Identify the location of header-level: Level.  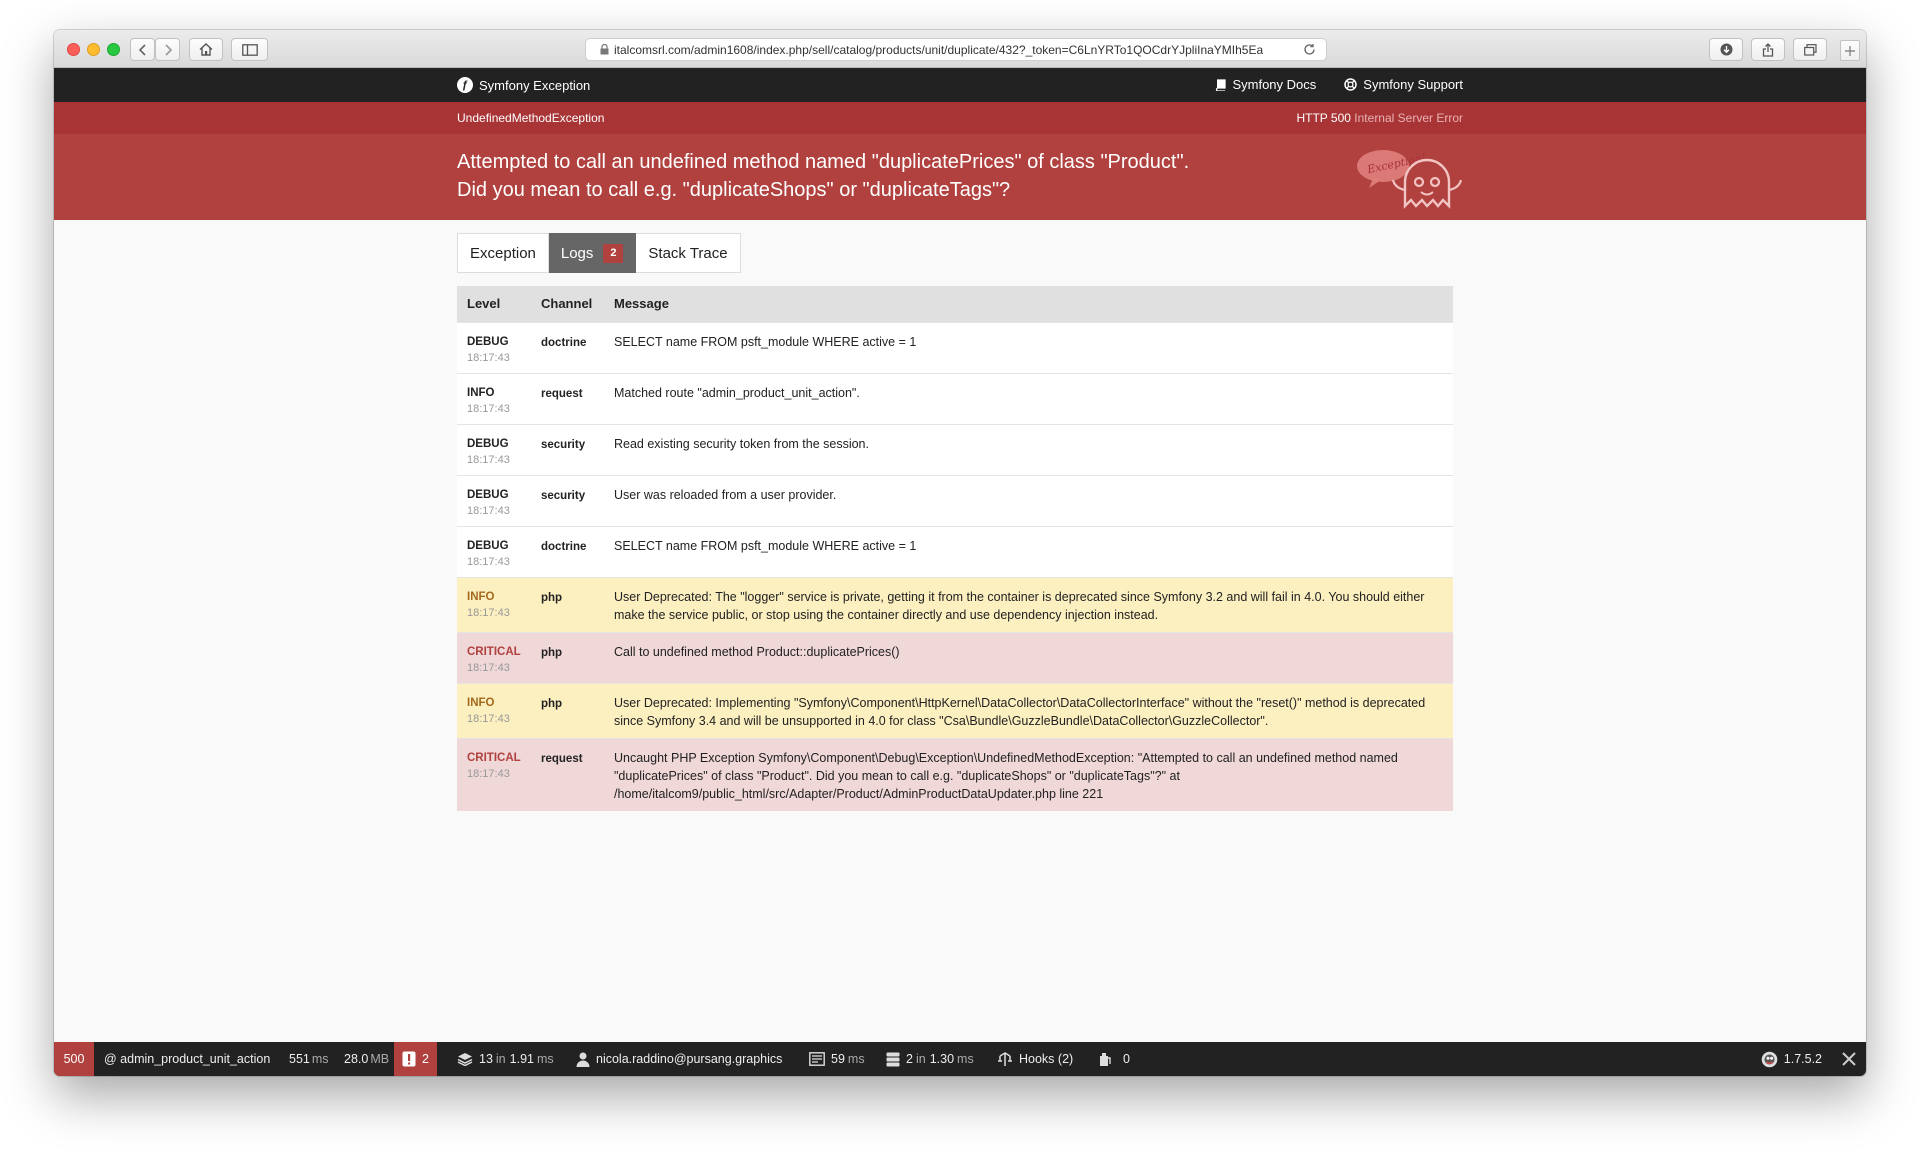
(494, 304).